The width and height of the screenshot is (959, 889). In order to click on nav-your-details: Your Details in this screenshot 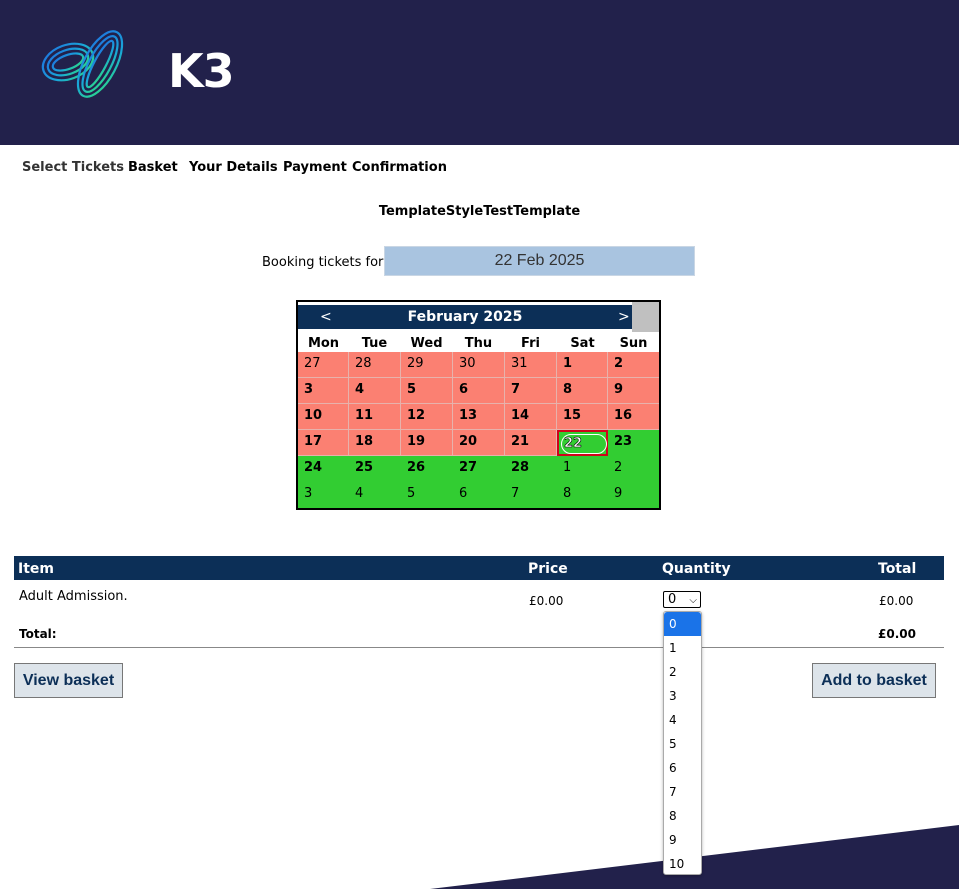, I will do `click(233, 167)`.